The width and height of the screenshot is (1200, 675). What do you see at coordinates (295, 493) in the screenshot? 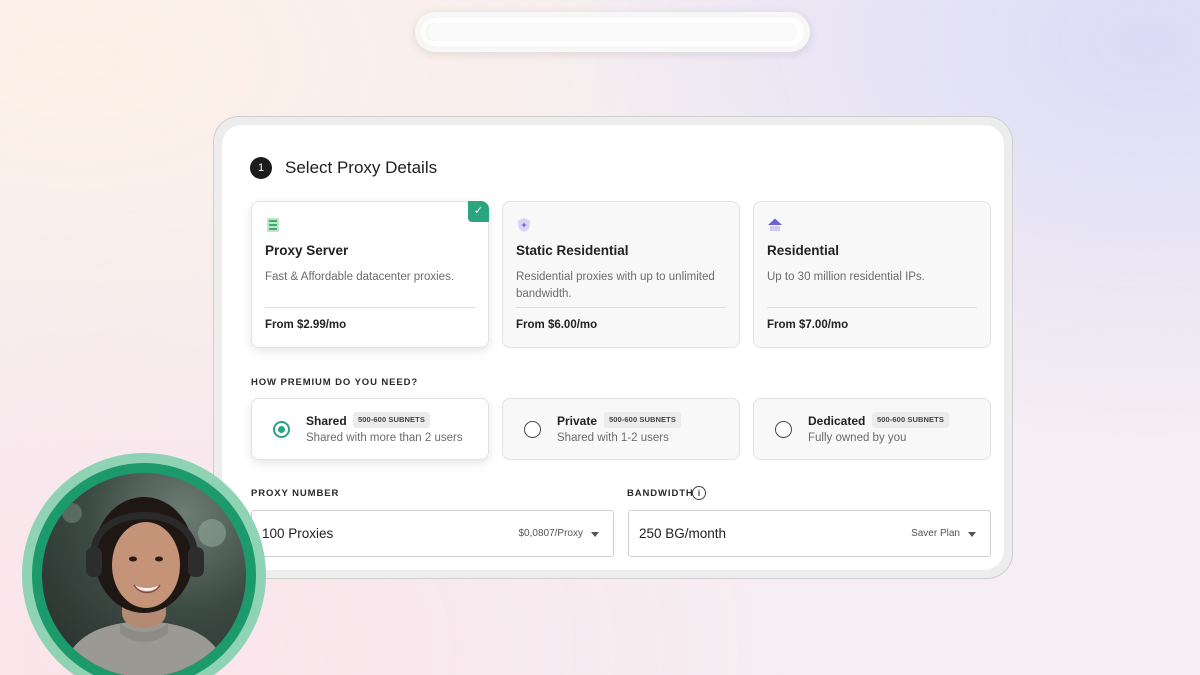
I see `proxy-number-label: PROXY NUMBER` at bounding box center [295, 493].